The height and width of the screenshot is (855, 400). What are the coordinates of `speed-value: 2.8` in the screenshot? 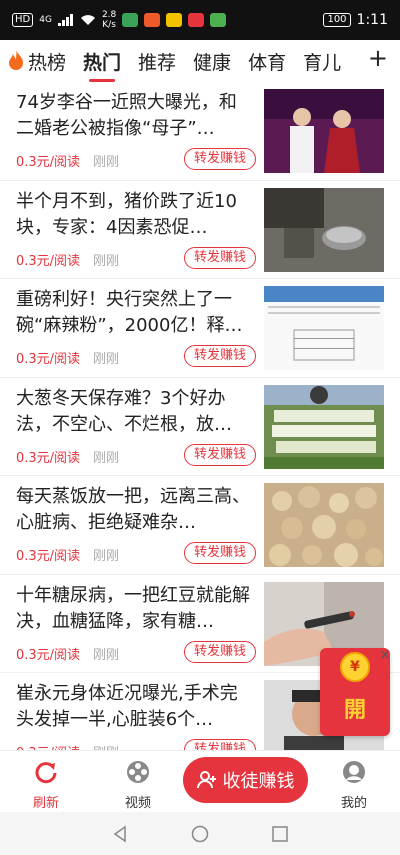 It's located at (109, 15).